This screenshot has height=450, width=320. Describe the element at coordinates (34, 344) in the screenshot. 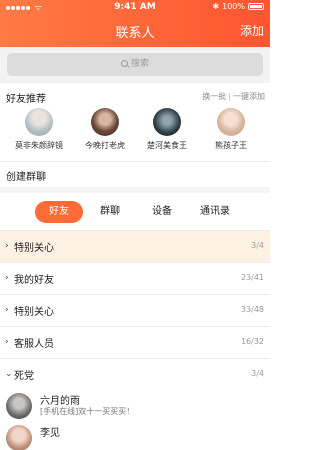

I see `group-name: 客服人员` at that location.